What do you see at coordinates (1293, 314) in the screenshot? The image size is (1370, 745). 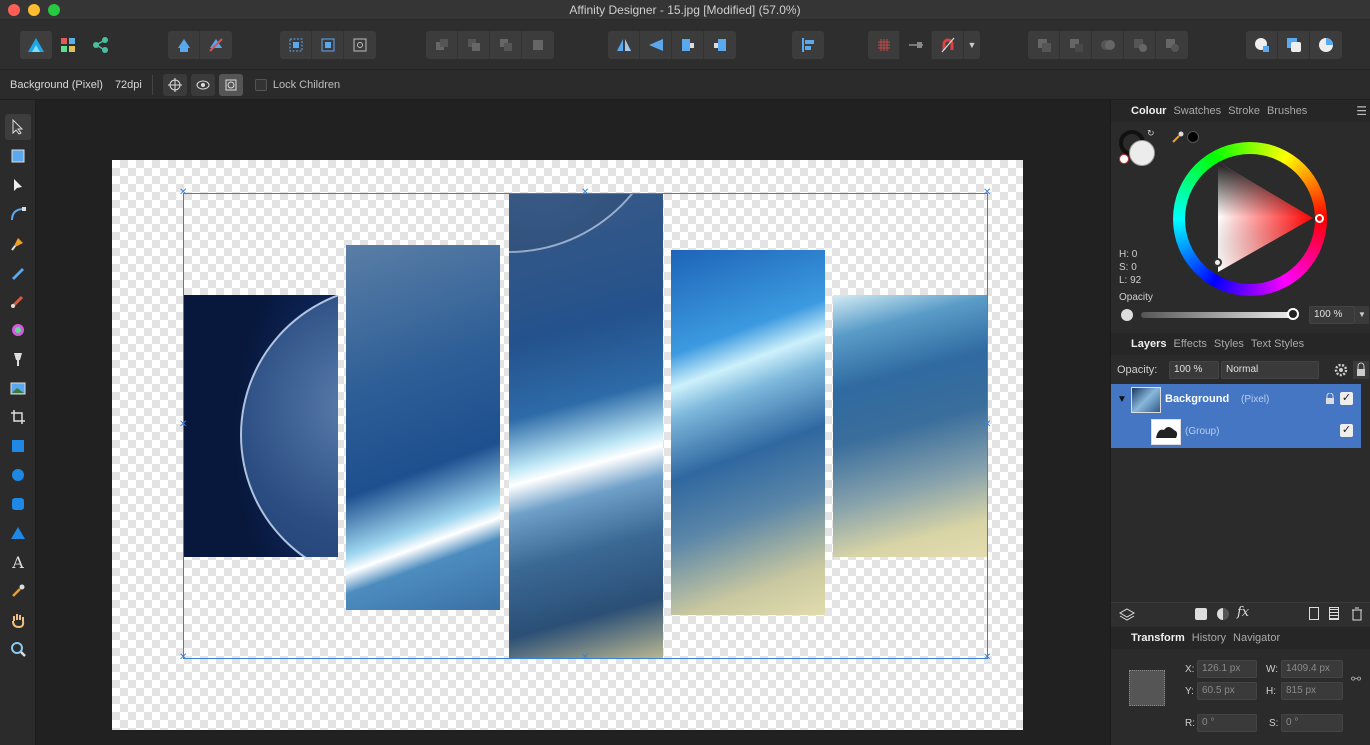 I see `opacity-slider-handle` at bounding box center [1293, 314].